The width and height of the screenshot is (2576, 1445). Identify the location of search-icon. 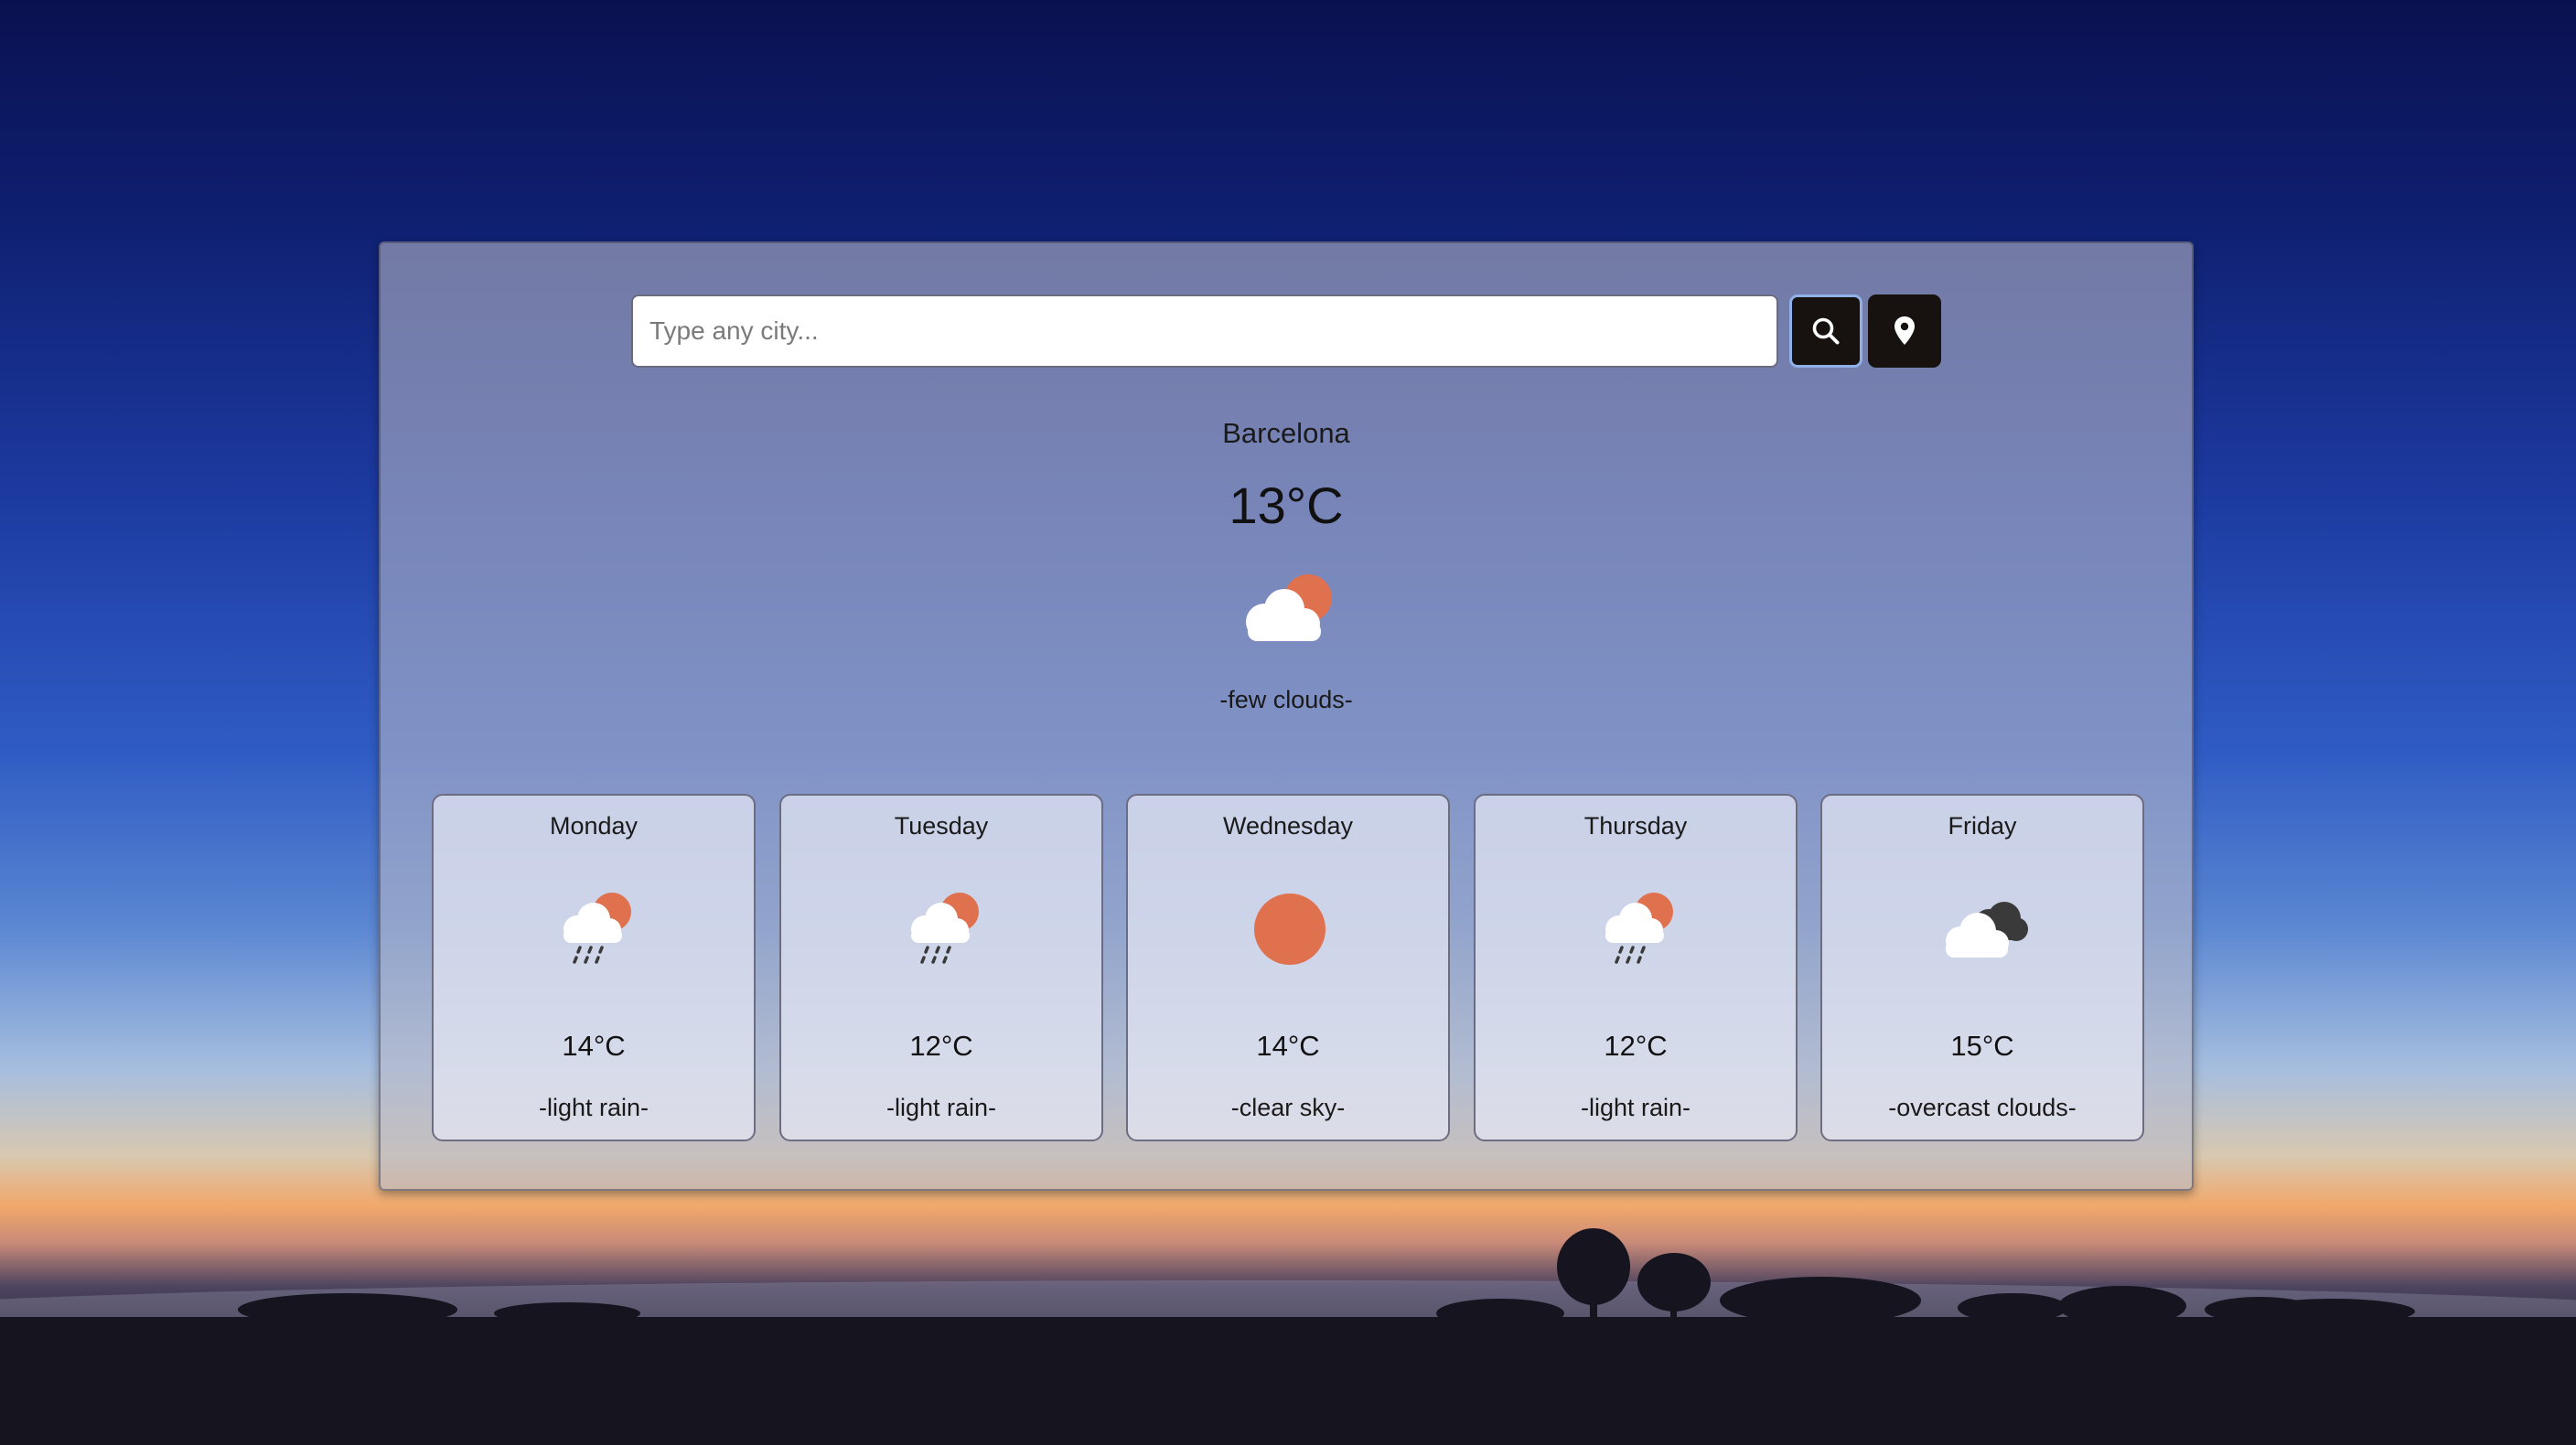
(1826, 331).